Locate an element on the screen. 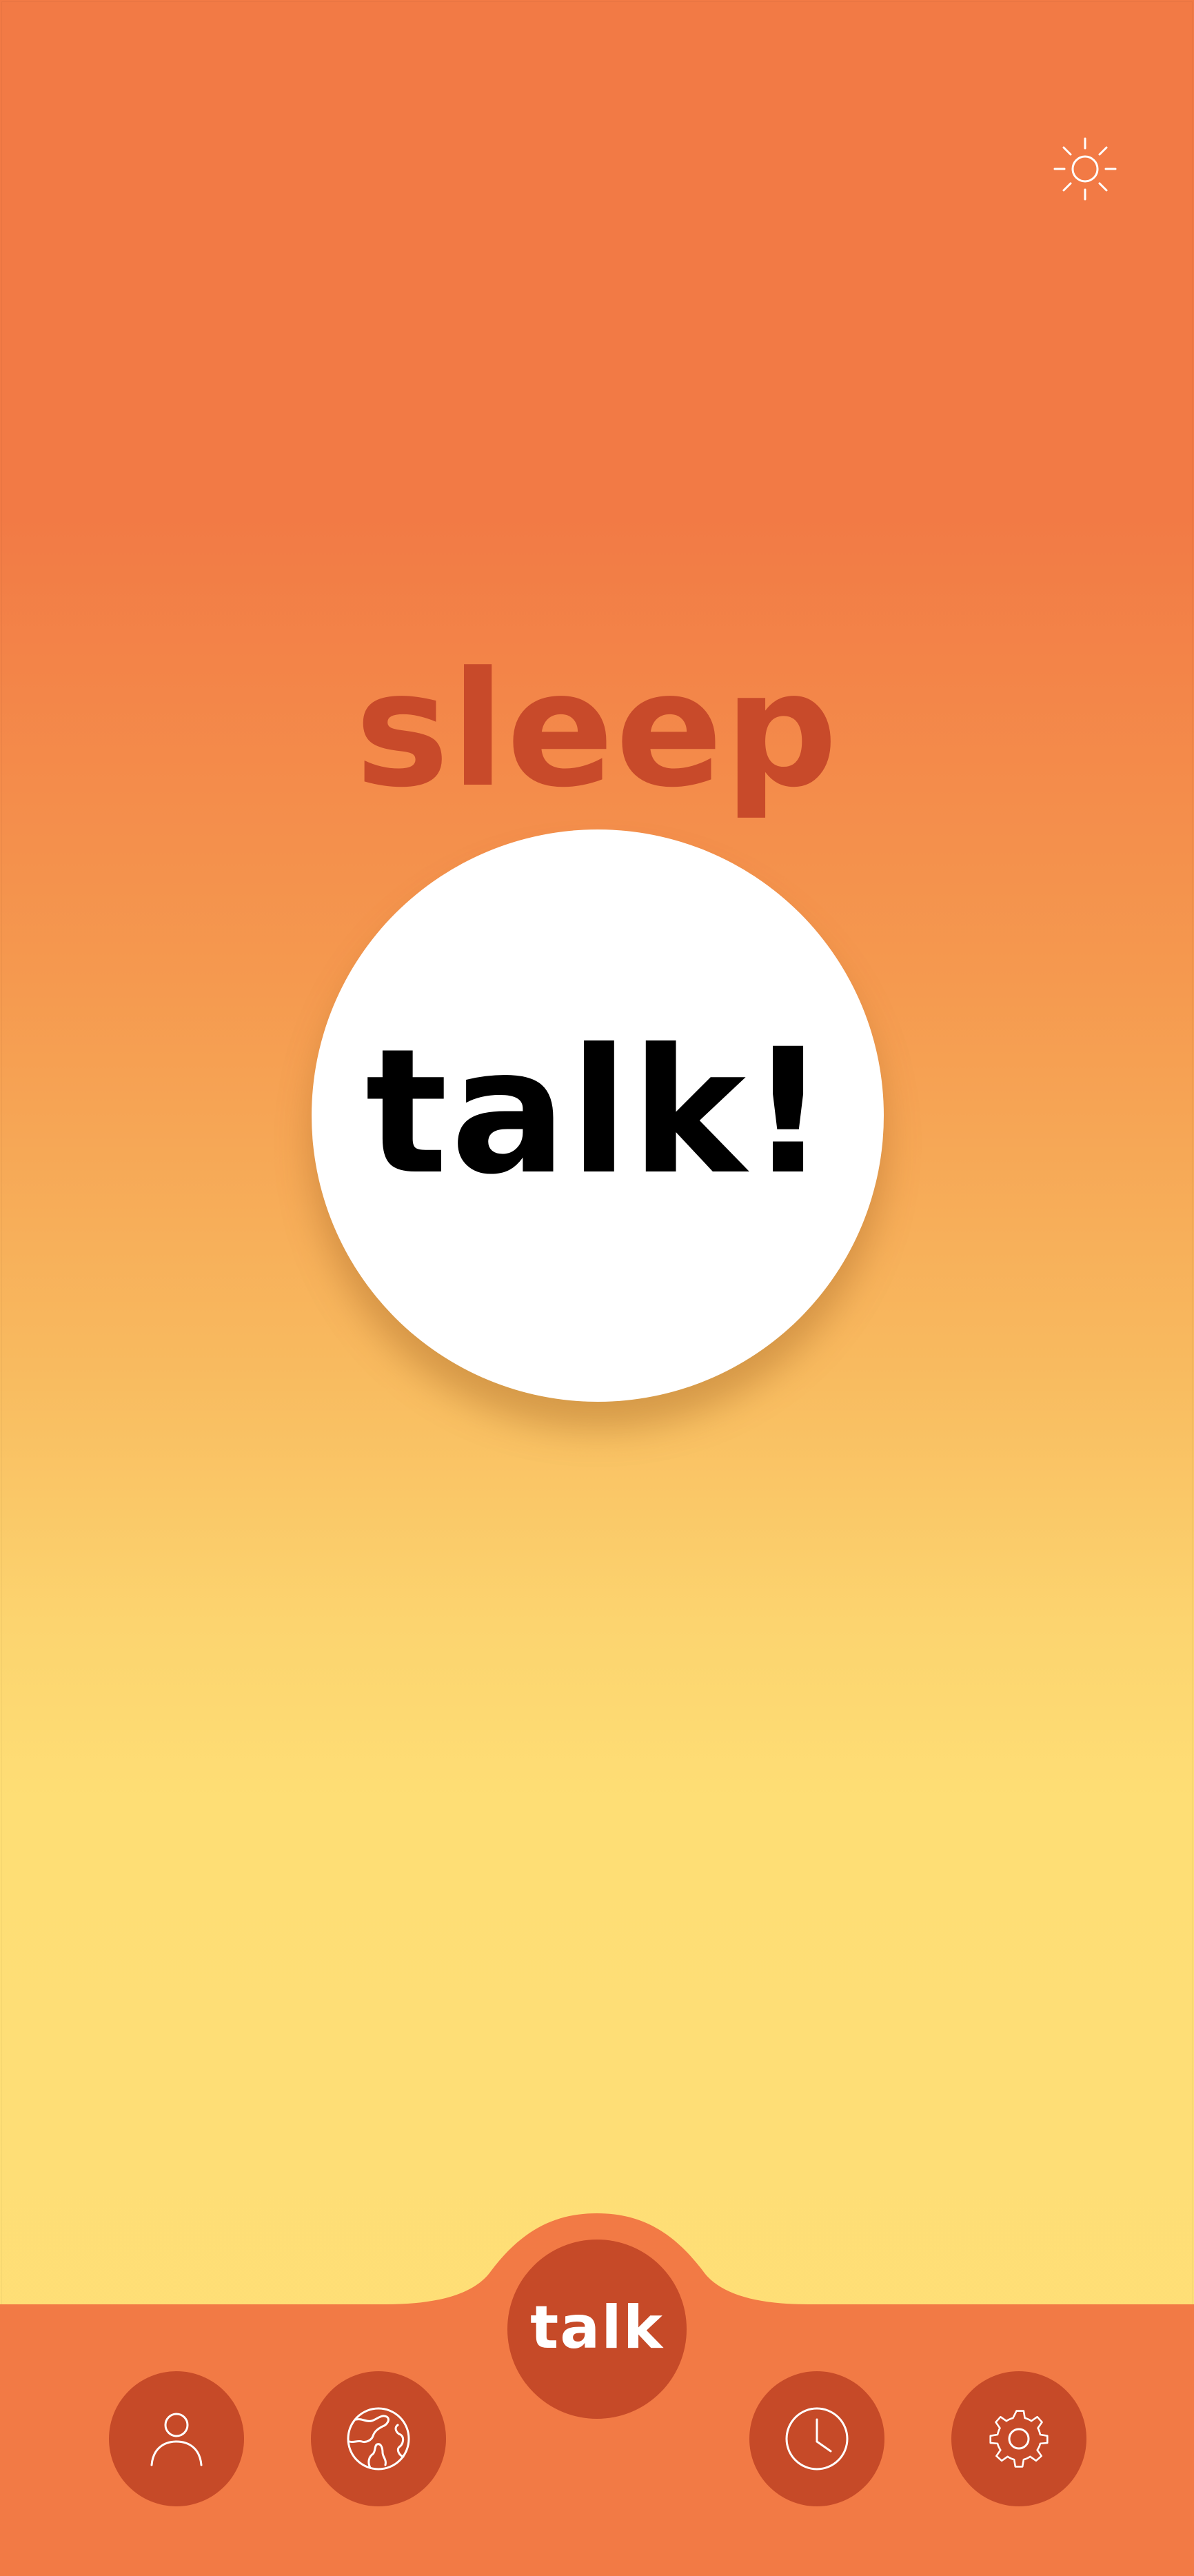 This screenshot has height=2576, width=1194. sun-icon is located at coordinates (1085, 169).